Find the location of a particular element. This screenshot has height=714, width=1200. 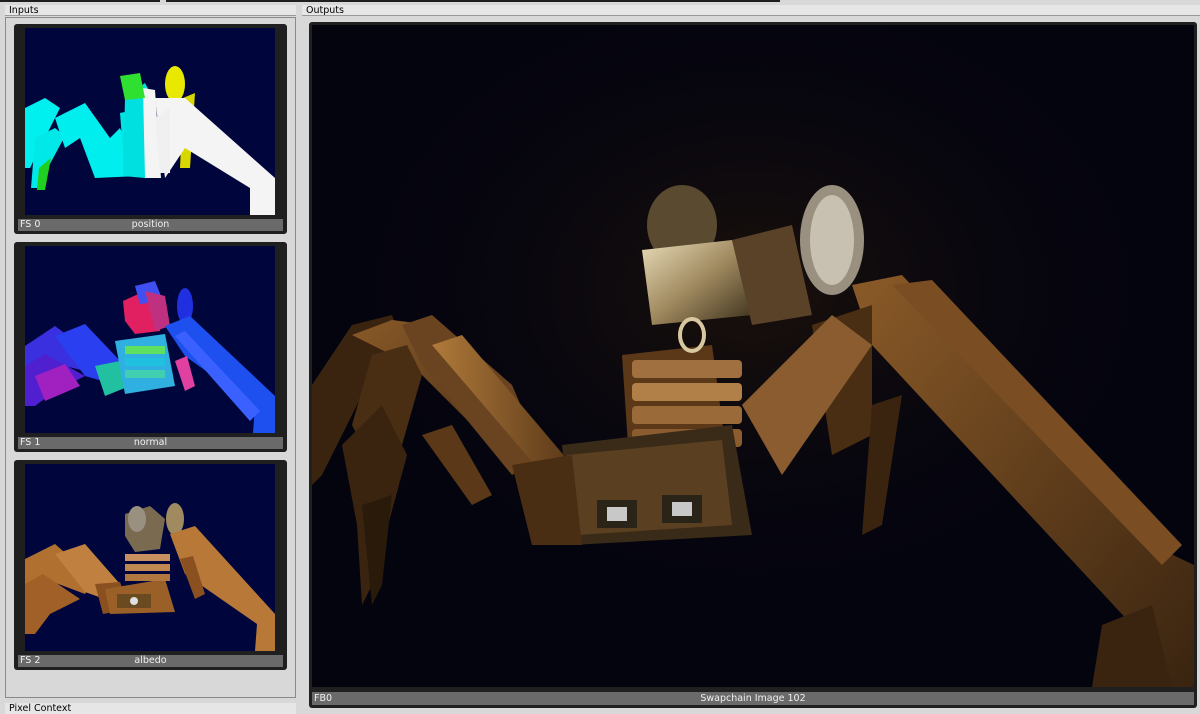

inputs-panel-title: Inputs is located at coordinates (150, 10).